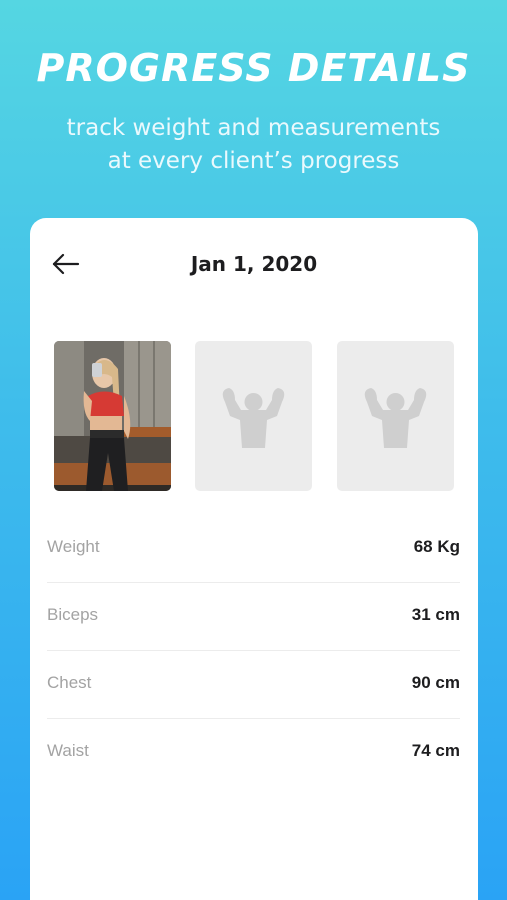 The width and height of the screenshot is (507, 900). I want to click on progress-photo, so click(112, 416).